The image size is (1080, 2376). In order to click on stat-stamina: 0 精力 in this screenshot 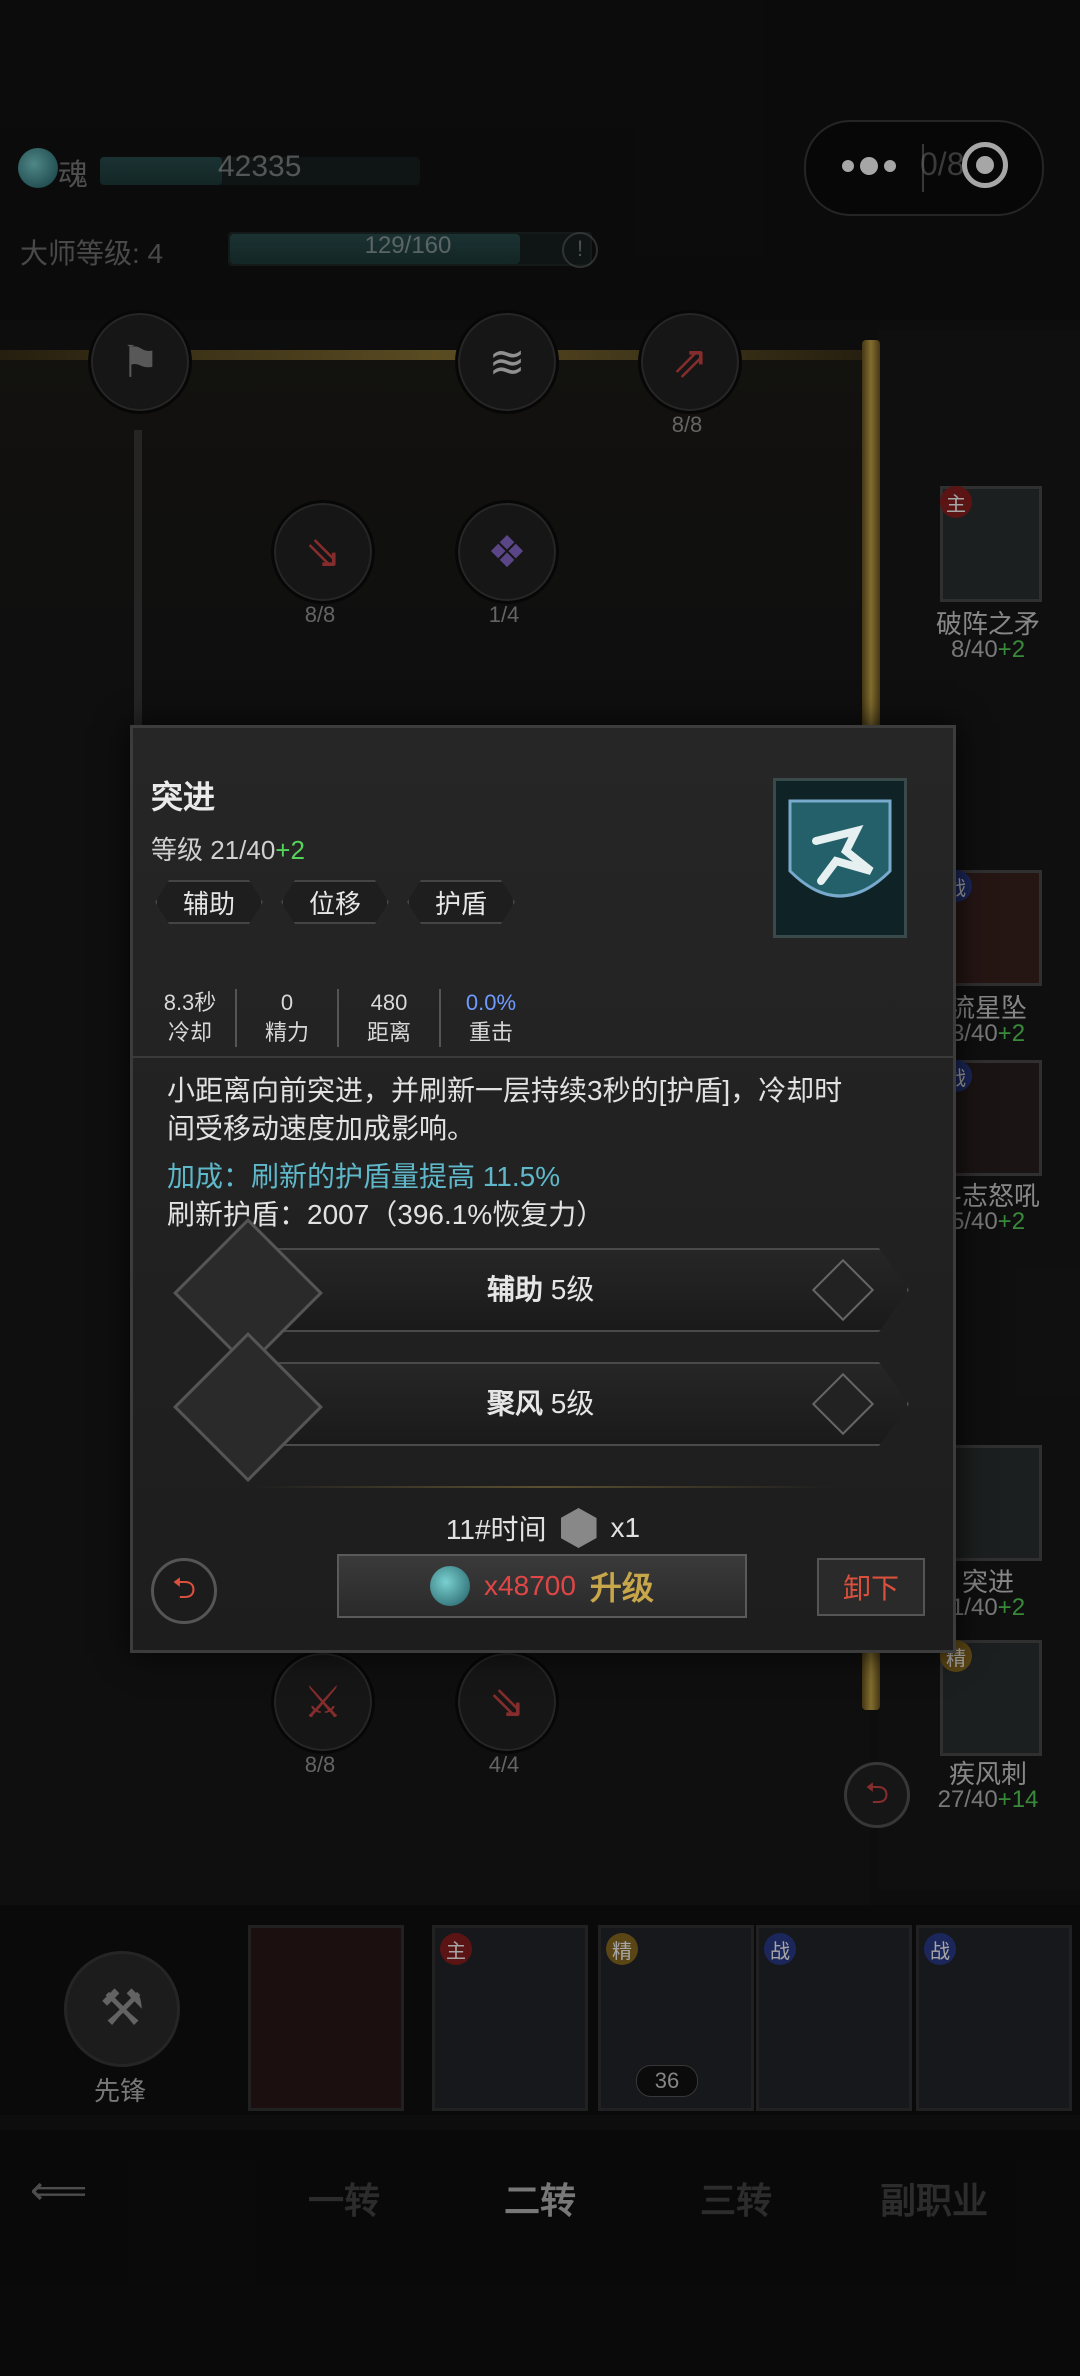, I will do `click(286, 1017)`.